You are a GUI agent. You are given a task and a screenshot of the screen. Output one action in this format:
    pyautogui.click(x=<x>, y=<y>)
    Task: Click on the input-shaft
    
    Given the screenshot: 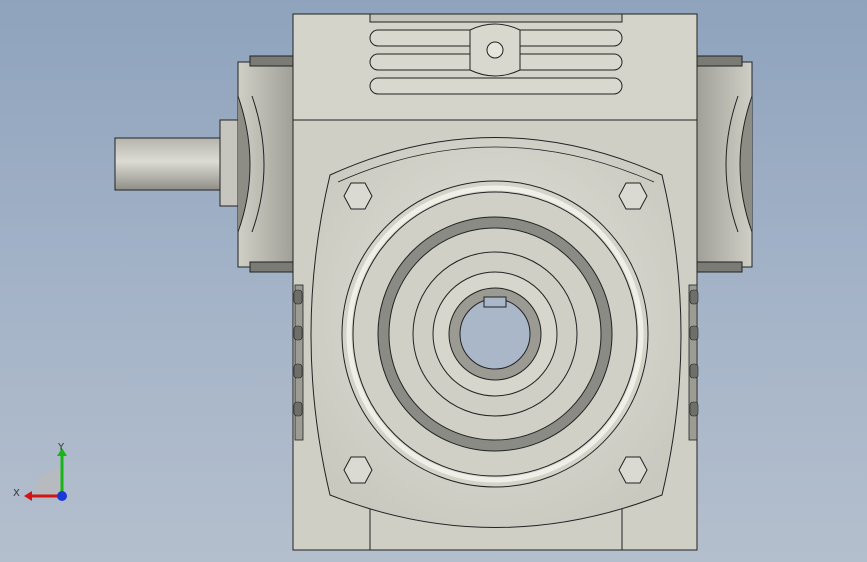 What is the action you would take?
    pyautogui.click(x=178, y=163)
    